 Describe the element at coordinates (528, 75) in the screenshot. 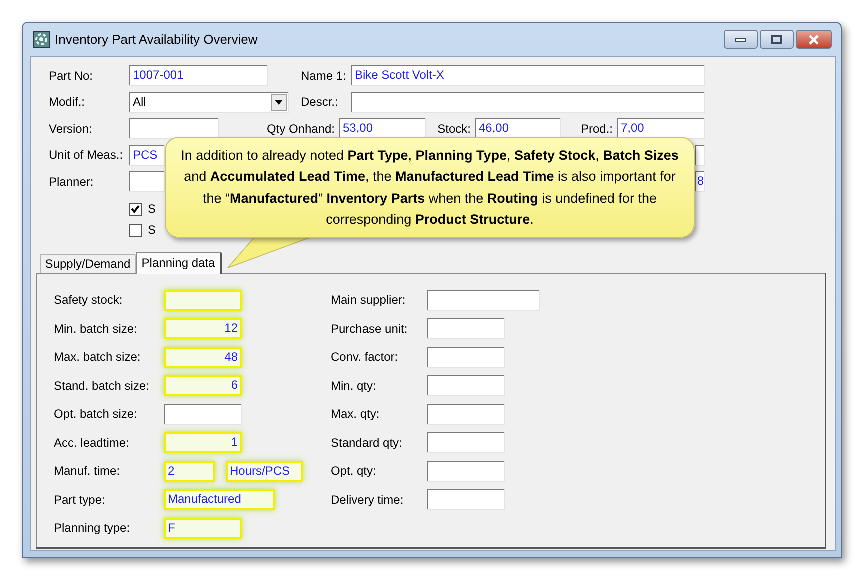

I see `input-field: Bike Scott Volt-X` at that location.